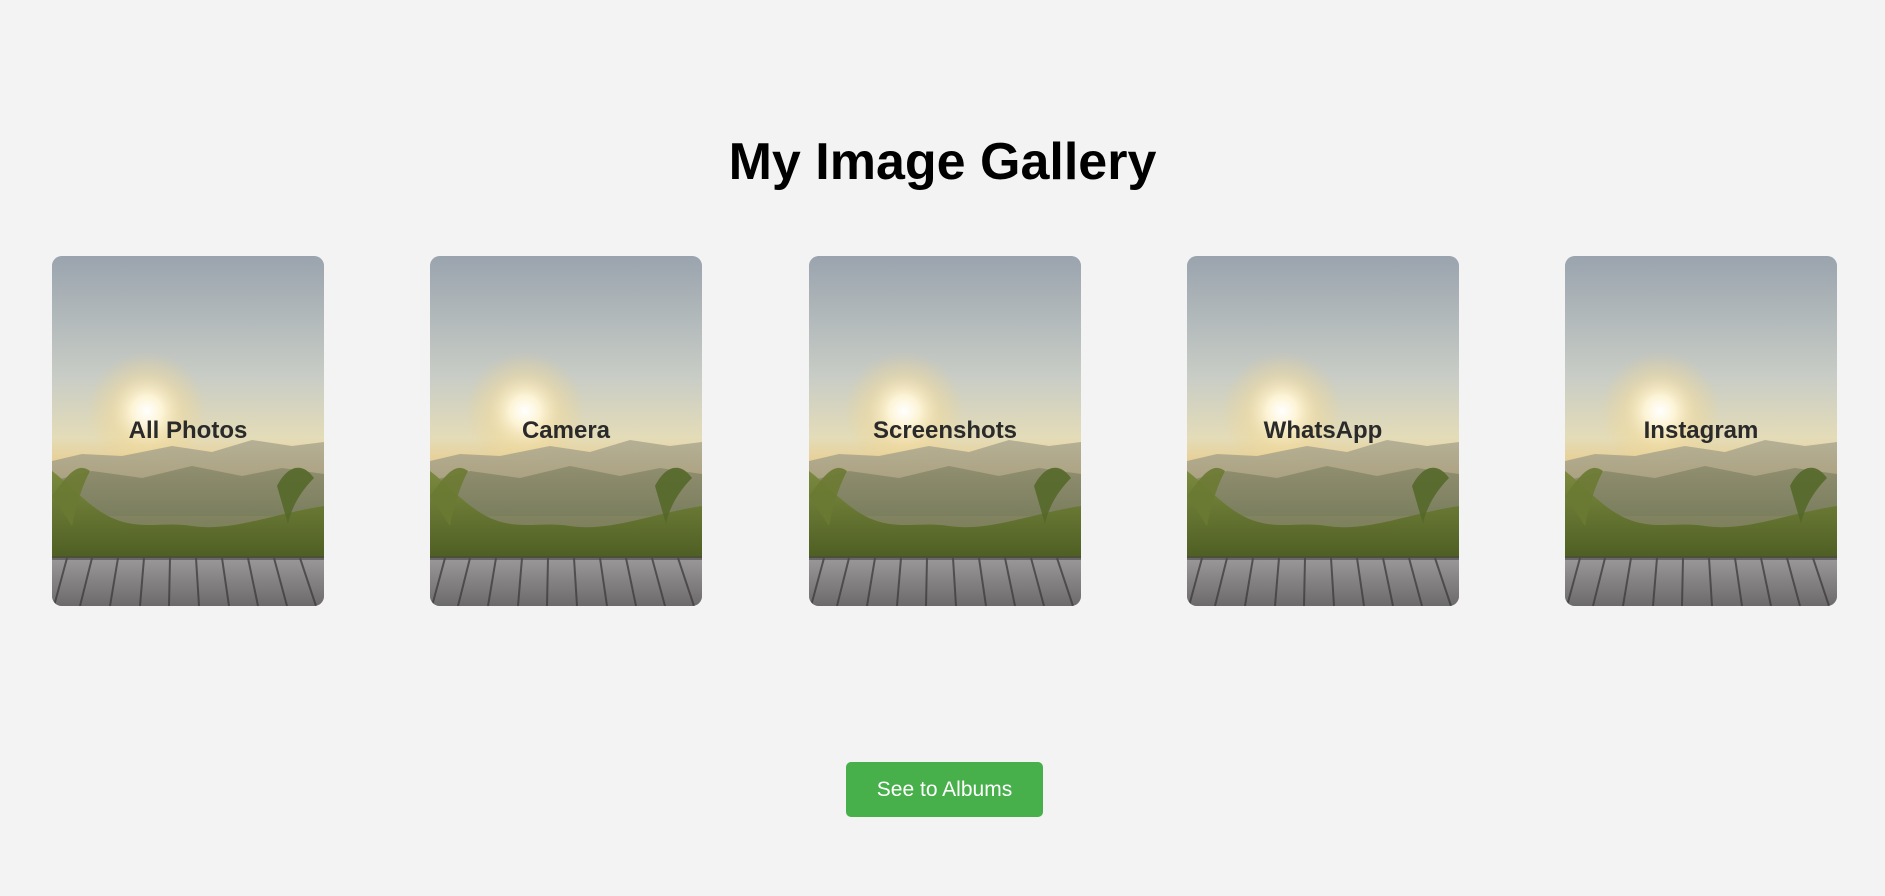  Describe the element at coordinates (944, 789) in the screenshot. I see `see-albums-button: See to Albums` at that location.